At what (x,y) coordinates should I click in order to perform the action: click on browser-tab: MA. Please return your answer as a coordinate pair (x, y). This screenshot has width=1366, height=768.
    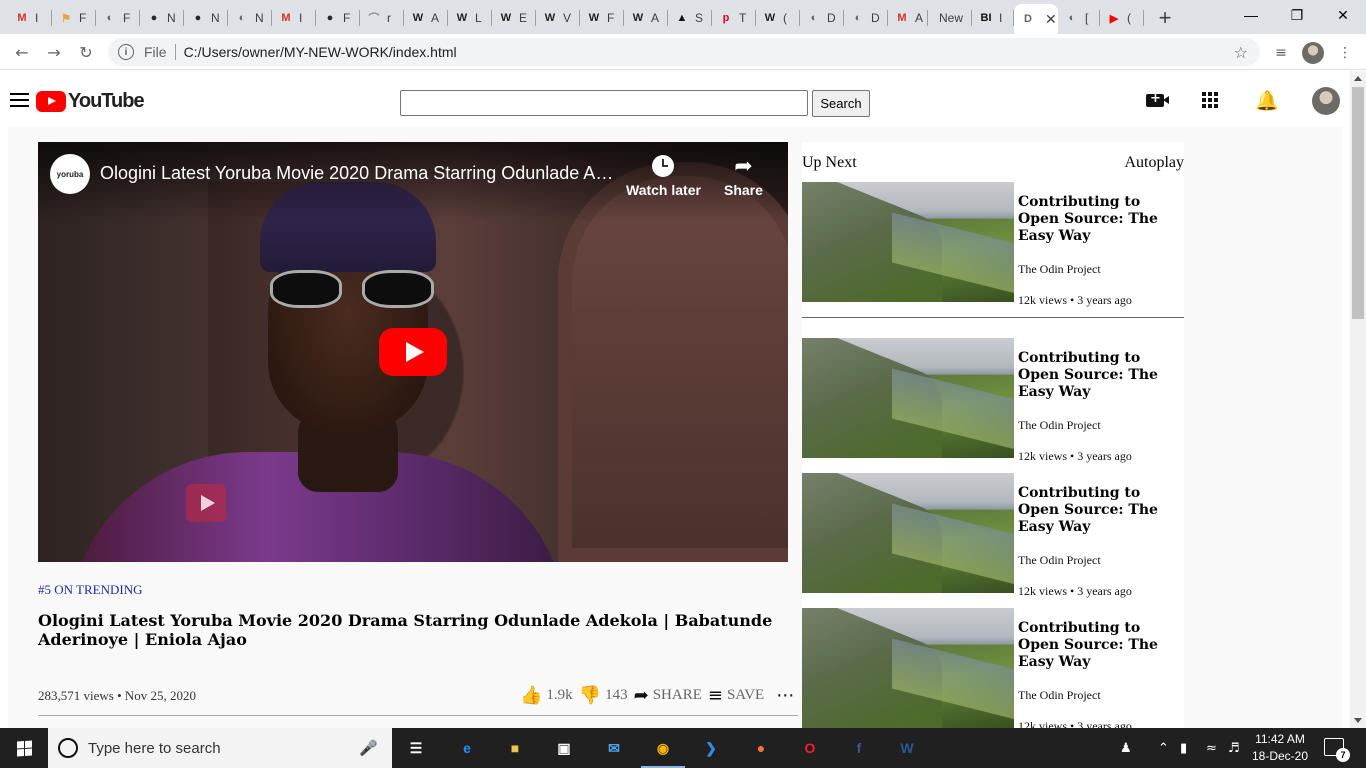
    Looking at the image, I should click on (908, 18).